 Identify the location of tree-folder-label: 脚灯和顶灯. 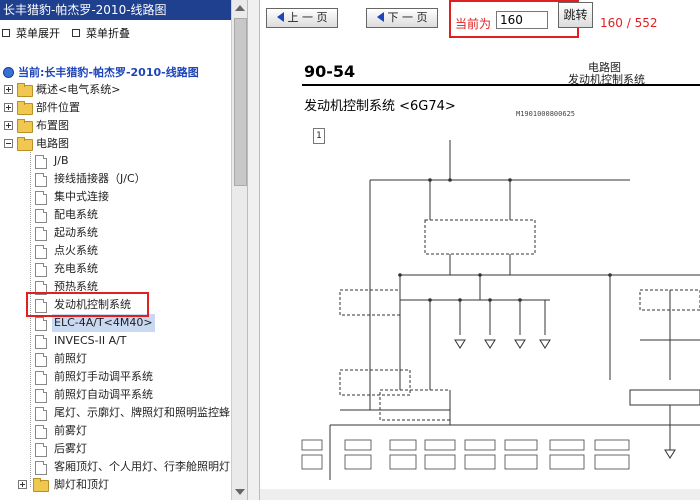
(81, 484).